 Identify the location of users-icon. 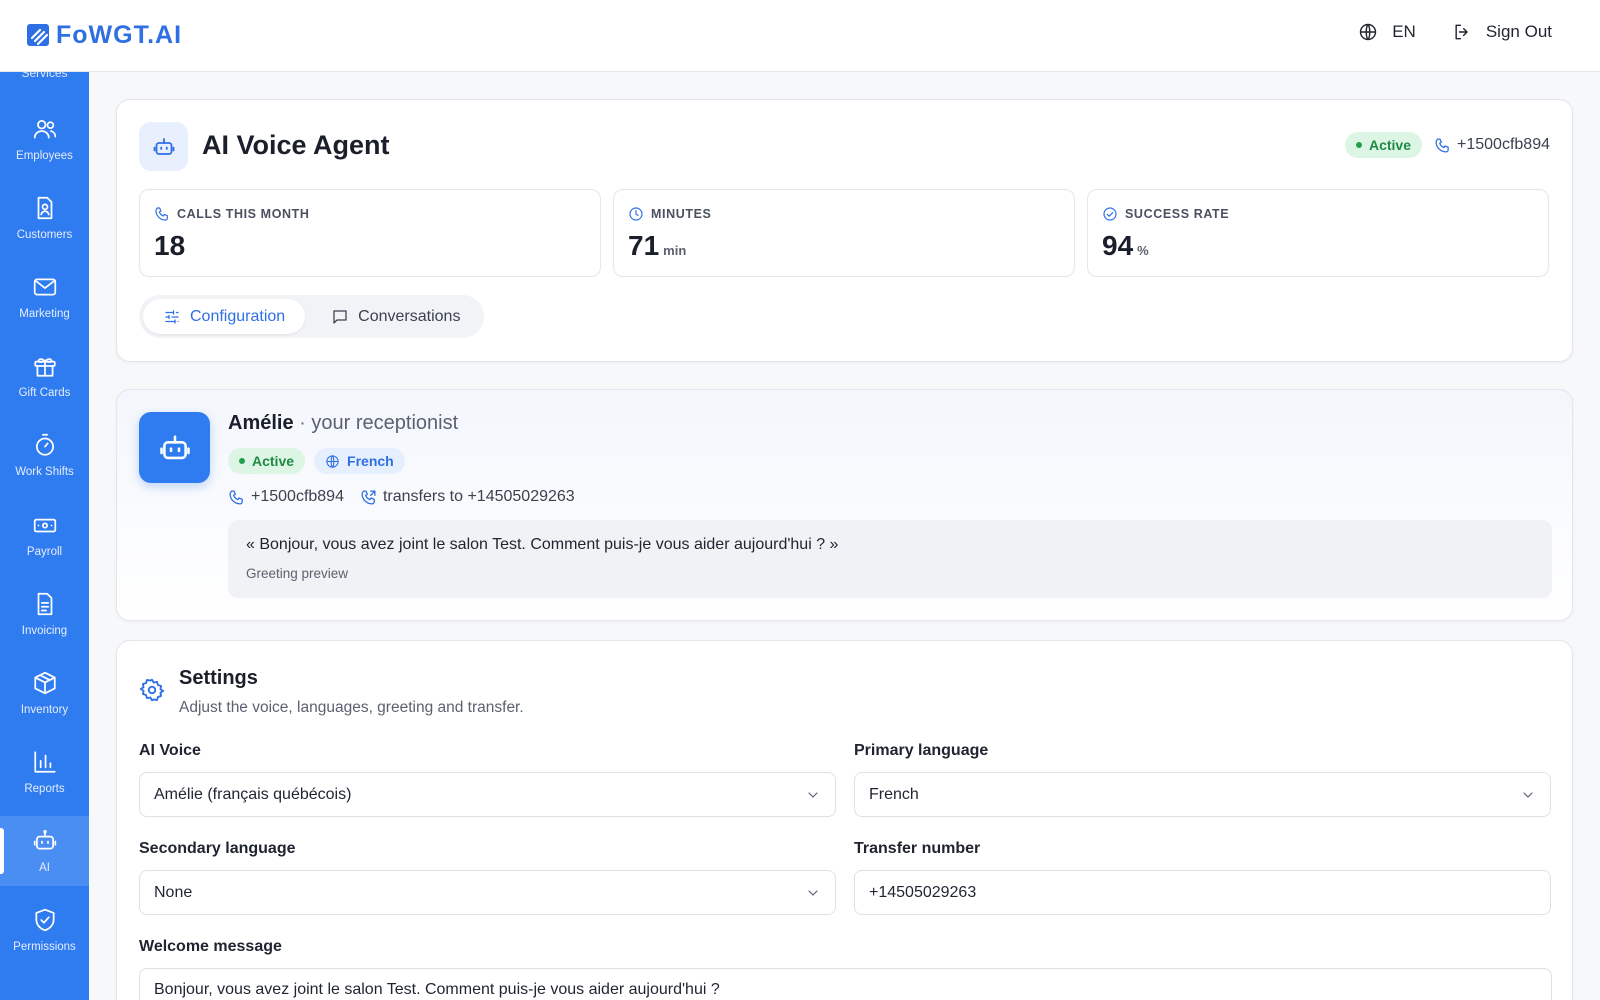
(44, 129).